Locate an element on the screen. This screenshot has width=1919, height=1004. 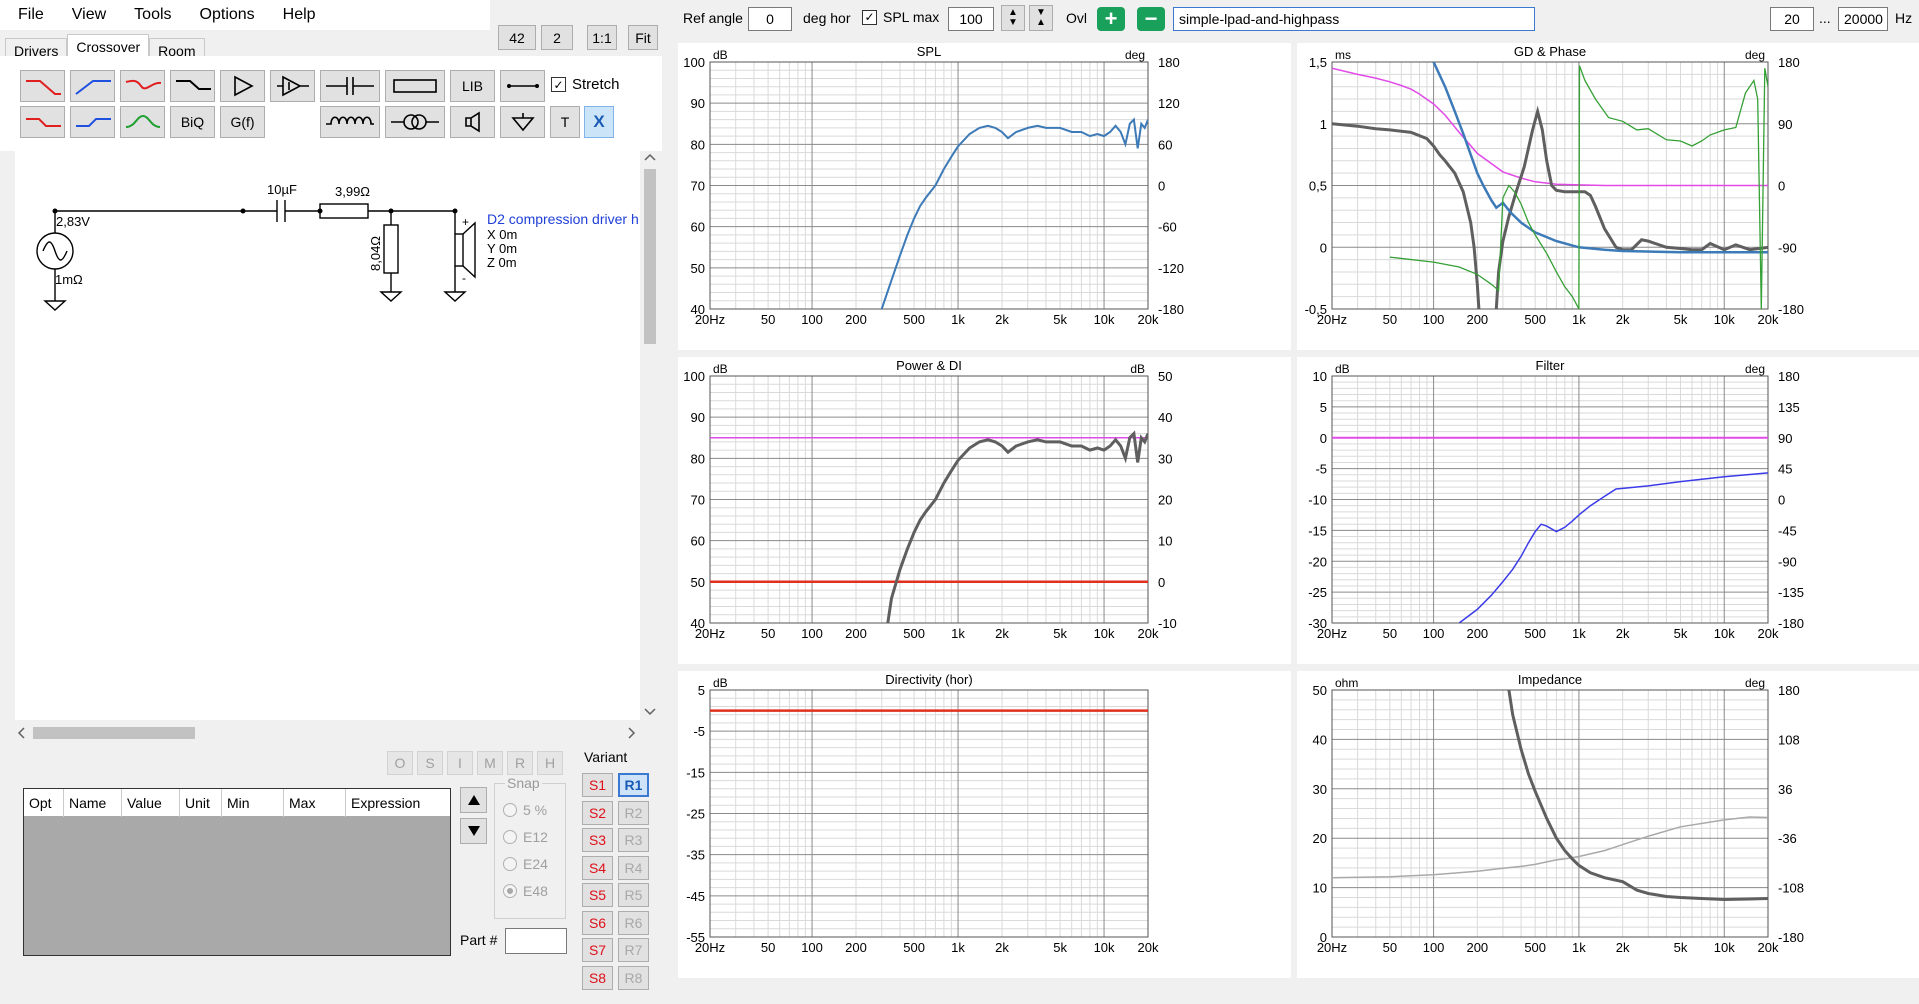
highpass2-blue-button is located at coordinates (92, 122).